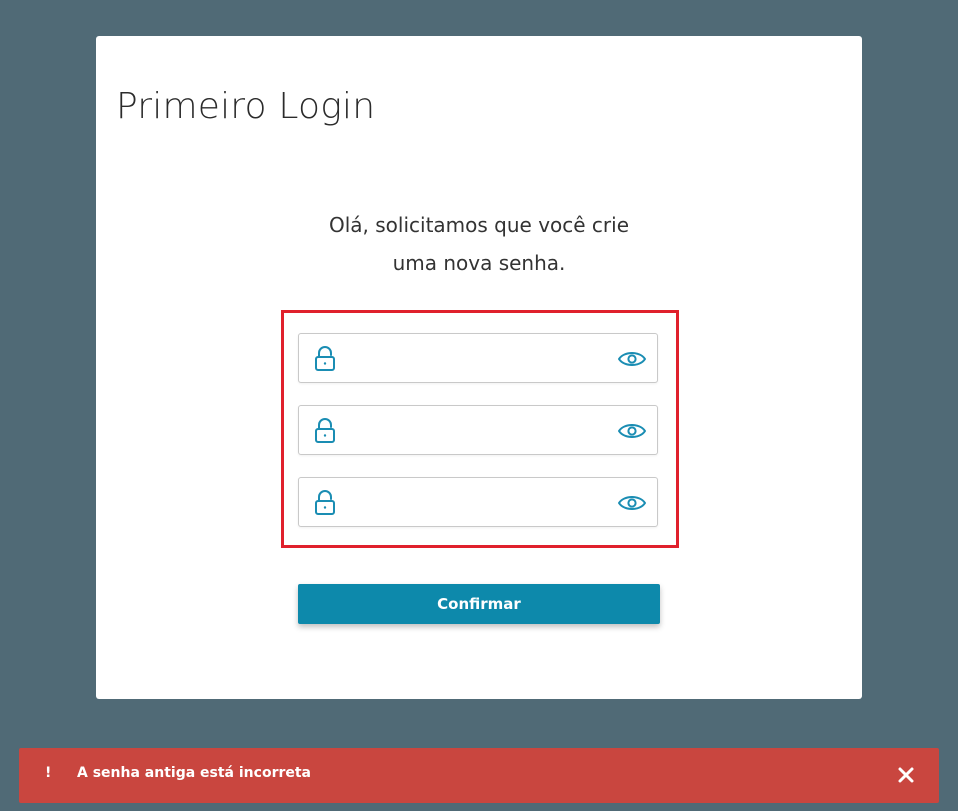 The image size is (958, 811). Describe the element at coordinates (475, 502) in the screenshot. I see `confirm-password-input` at that location.